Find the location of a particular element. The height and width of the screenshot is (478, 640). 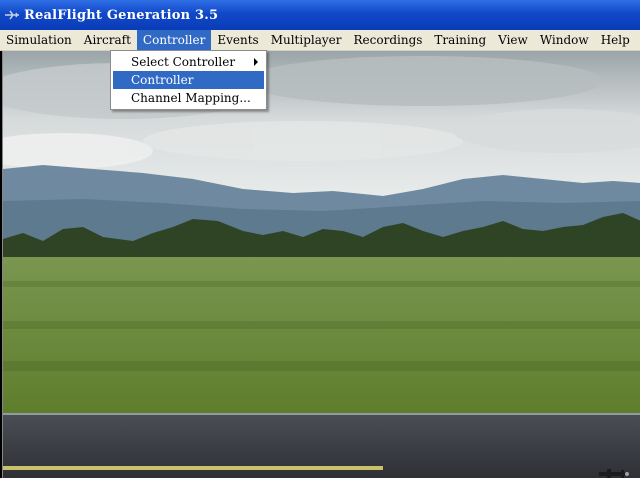

menu-training: Training is located at coordinates (460, 40).